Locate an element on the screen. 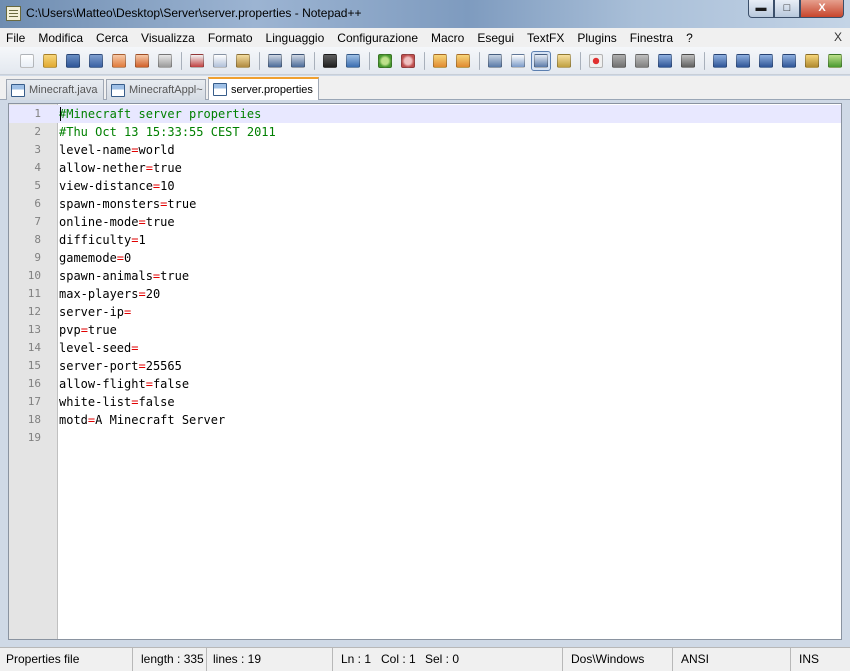 This screenshot has height=671, width=850. word-wrap-icon is located at coordinates (495, 61).